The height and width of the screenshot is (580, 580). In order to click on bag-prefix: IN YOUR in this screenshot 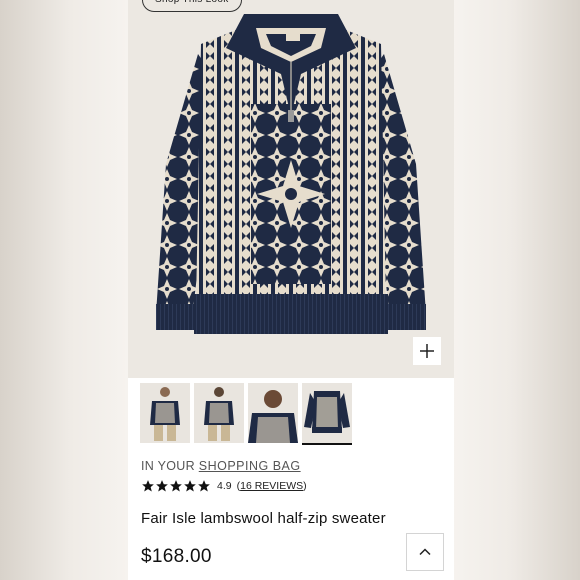, I will do `click(168, 466)`.